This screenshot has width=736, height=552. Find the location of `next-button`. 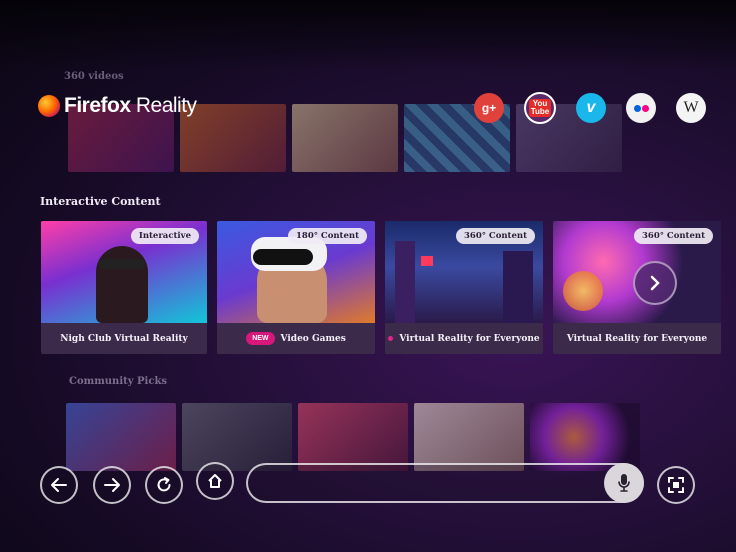

next-button is located at coordinates (655, 283).